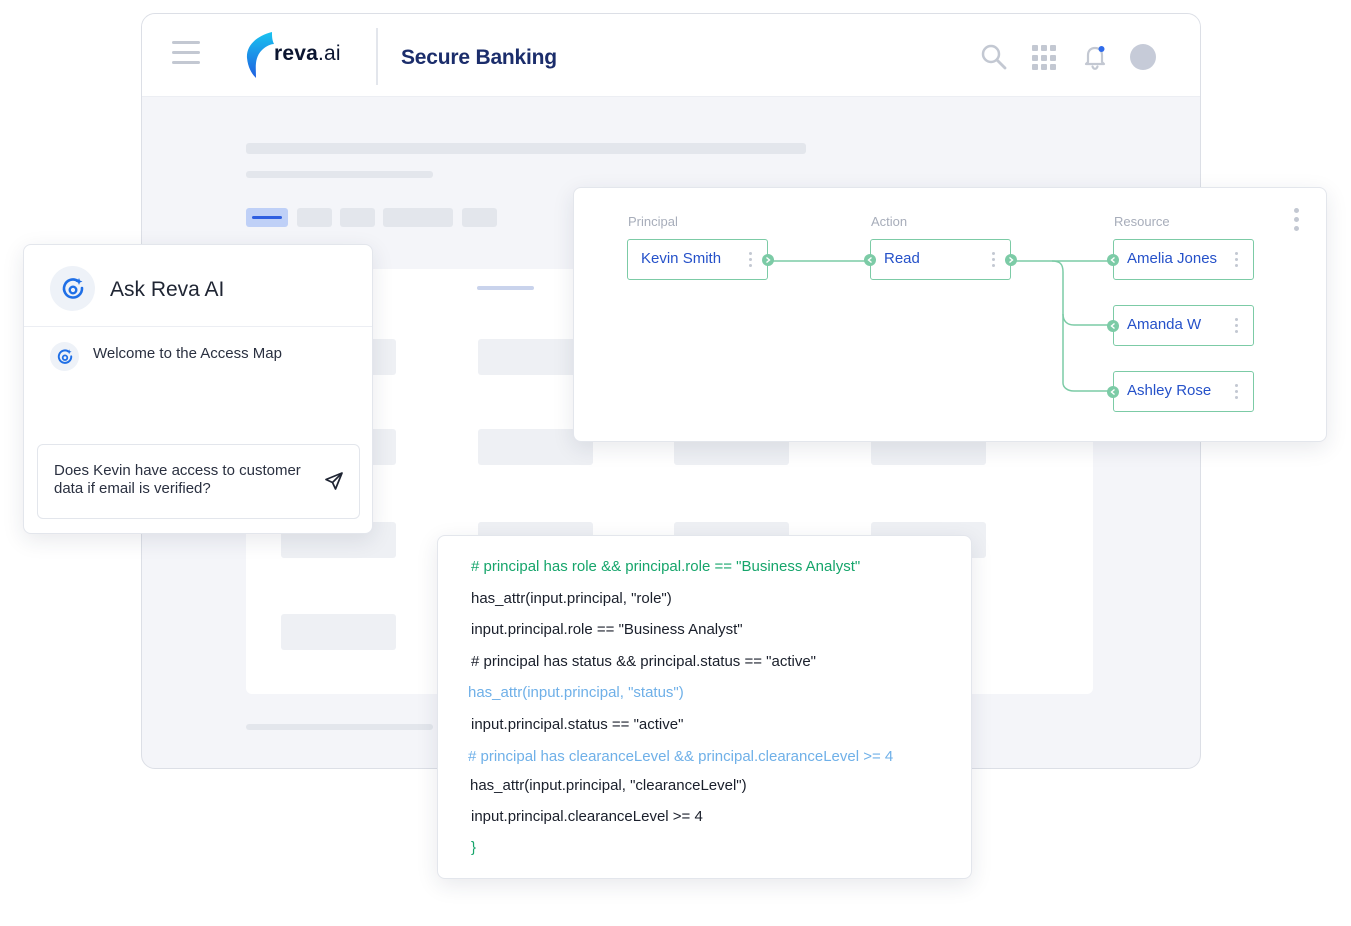  I want to click on active-tab-placeholder, so click(267, 217).